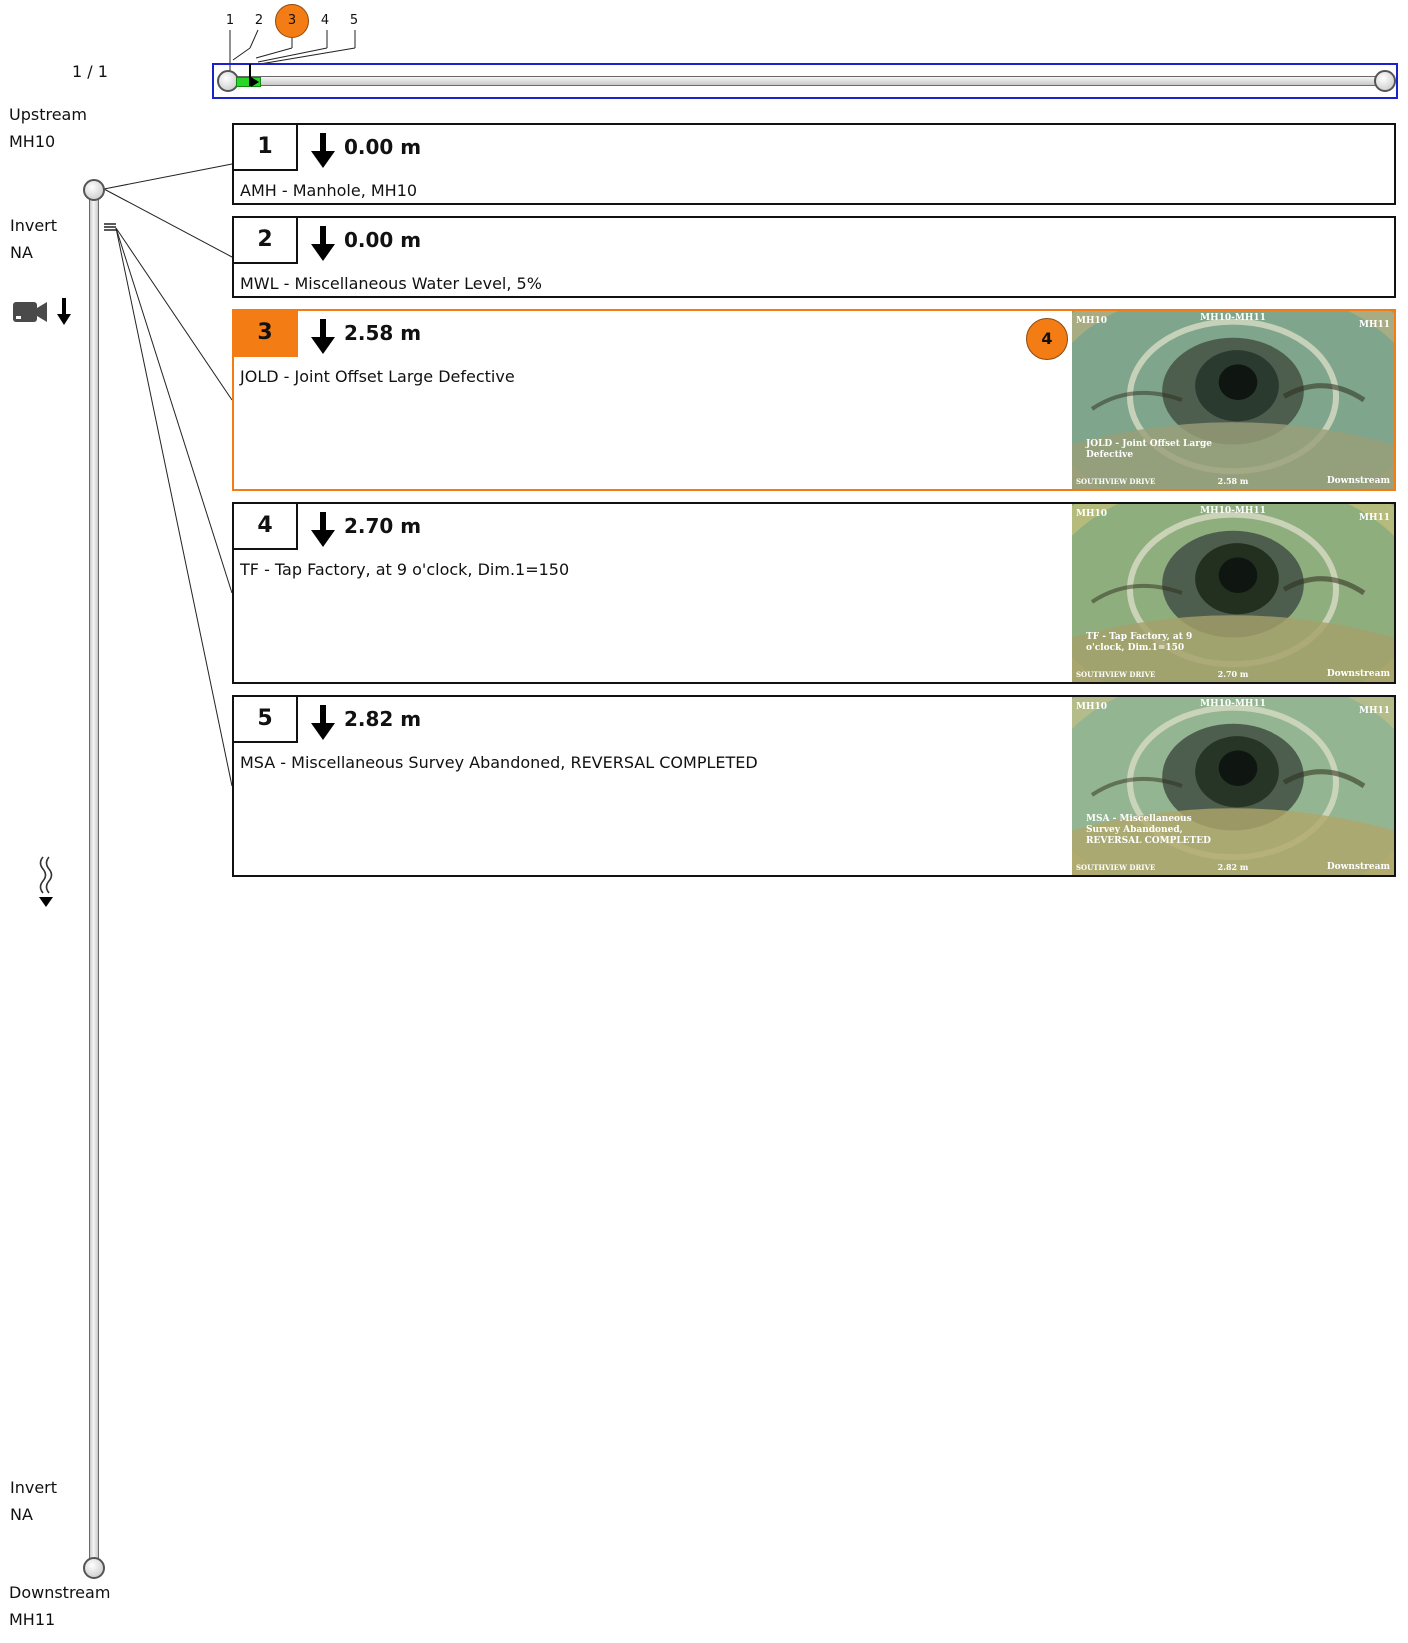  I want to click on upstream-manhole-id: MH10, so click(32, 141).